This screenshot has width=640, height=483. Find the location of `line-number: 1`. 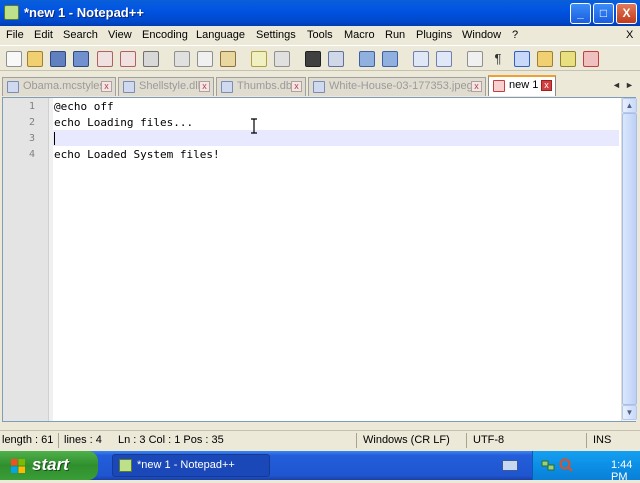

line-number: 1 is located at coordinates (31, 106).